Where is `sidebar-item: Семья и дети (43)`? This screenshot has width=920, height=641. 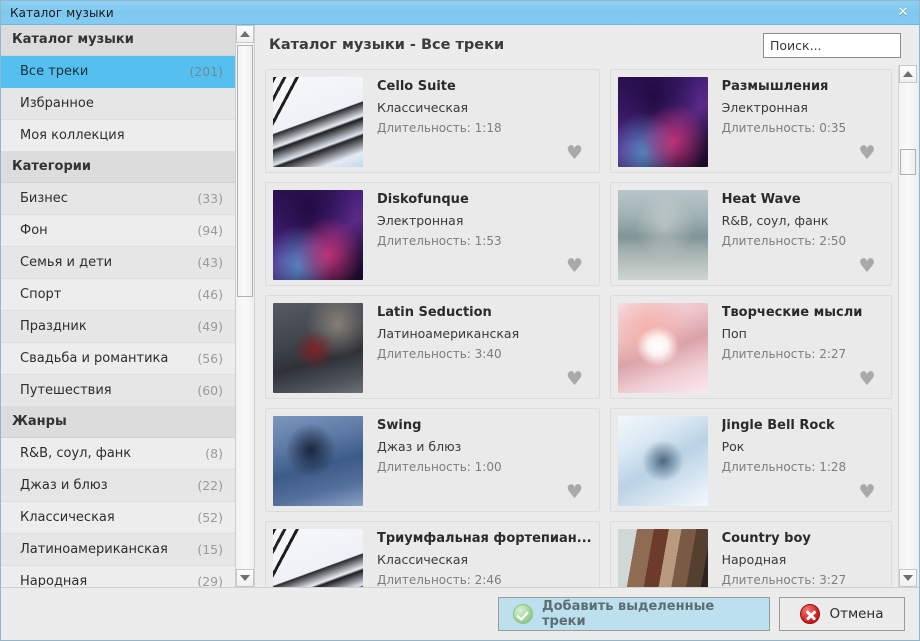
sidebar-item: Семья и дети (43) is located at coordinates (118, 263).